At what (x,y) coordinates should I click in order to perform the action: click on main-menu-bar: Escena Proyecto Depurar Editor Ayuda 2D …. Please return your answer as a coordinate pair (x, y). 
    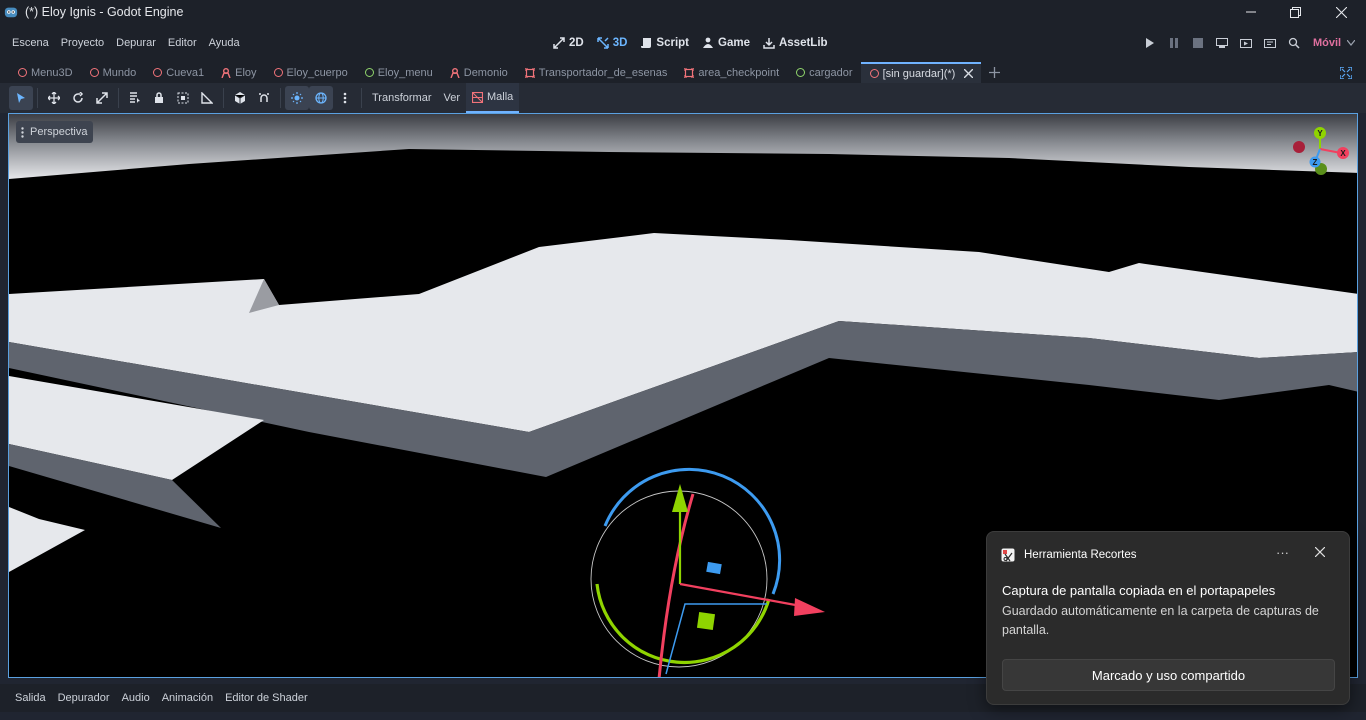
    Looking at the image, I should click on (683, 43).